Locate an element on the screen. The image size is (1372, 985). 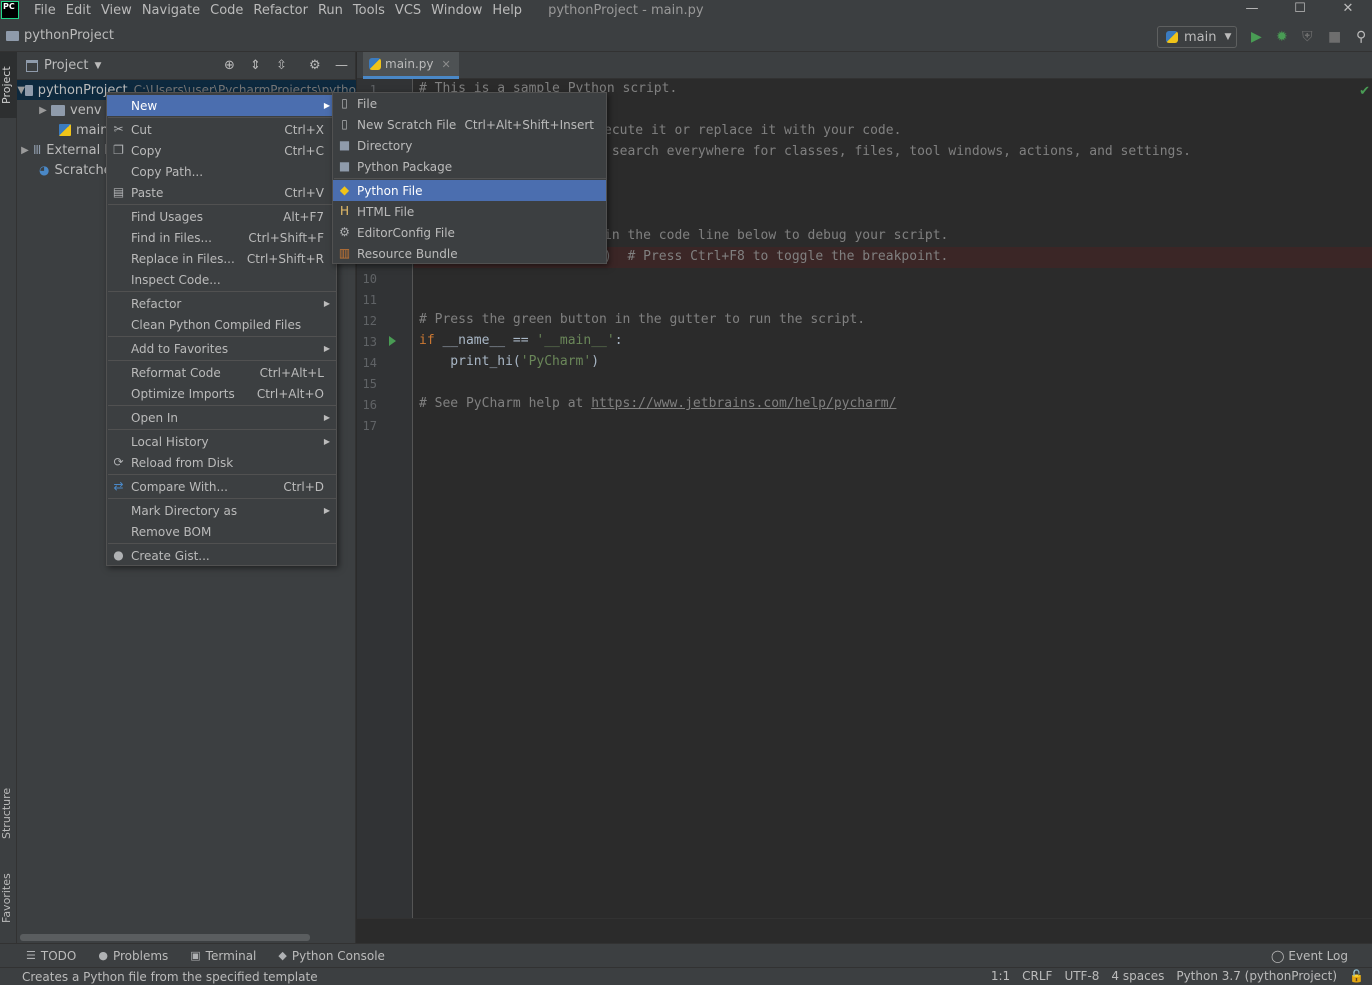
tab-project: Project is located at coordinates (8, 85).